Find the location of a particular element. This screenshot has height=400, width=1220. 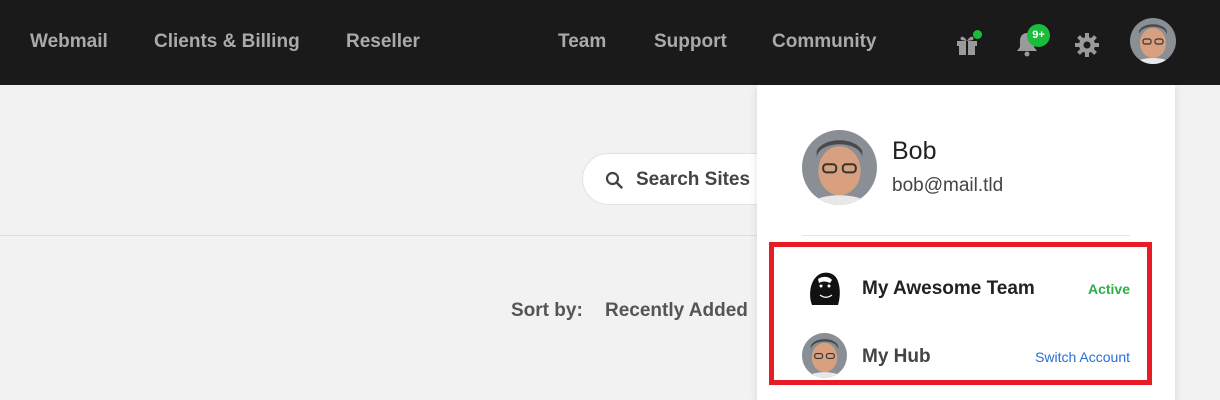

search-placeholder: Search Sites is located at coordinates (693, 179).